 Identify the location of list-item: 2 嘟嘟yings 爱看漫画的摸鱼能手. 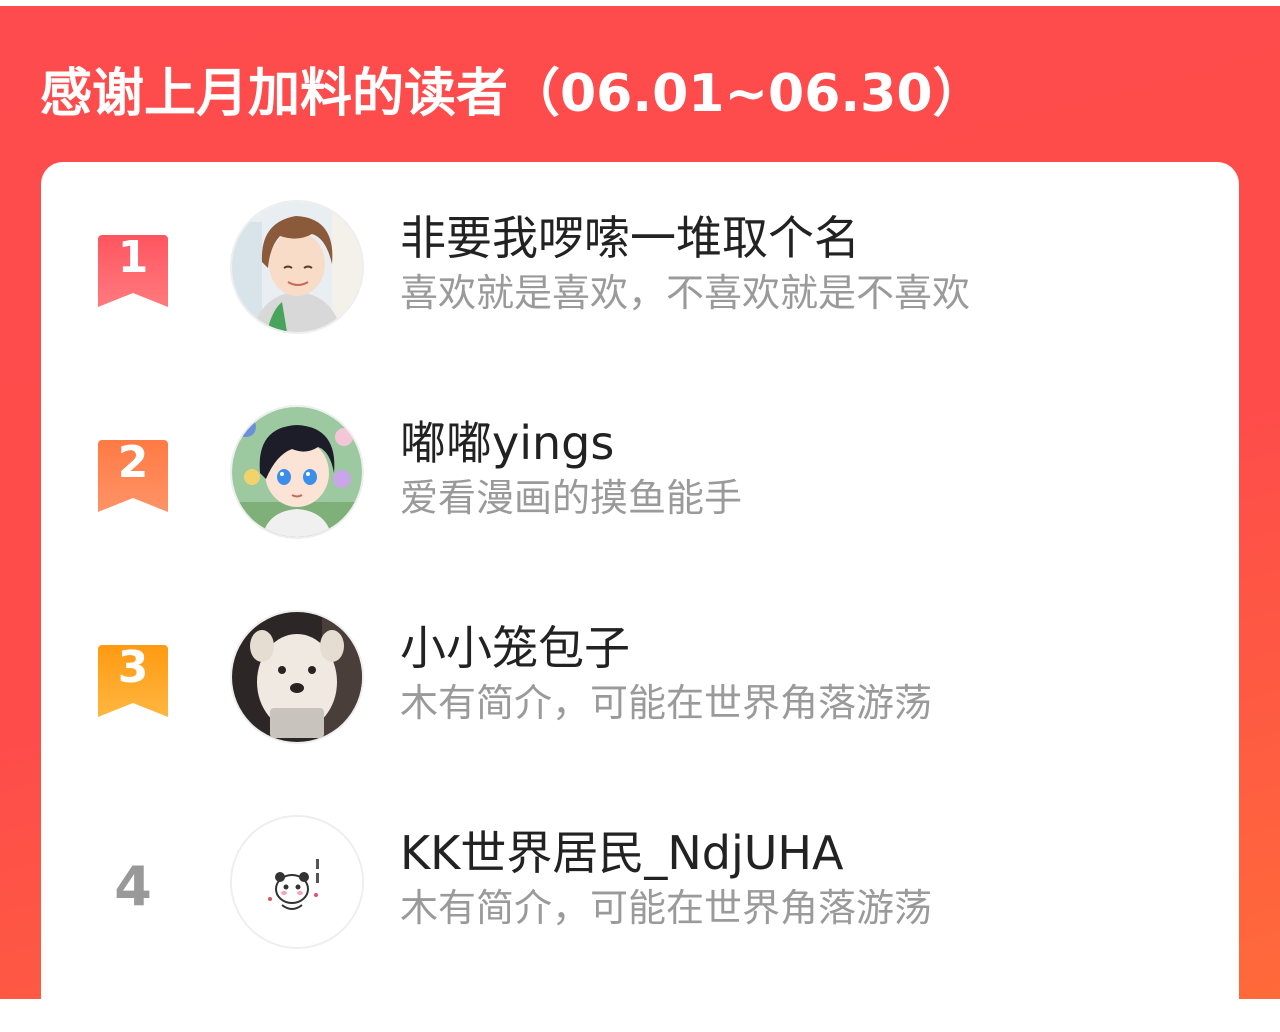
(640, 472).